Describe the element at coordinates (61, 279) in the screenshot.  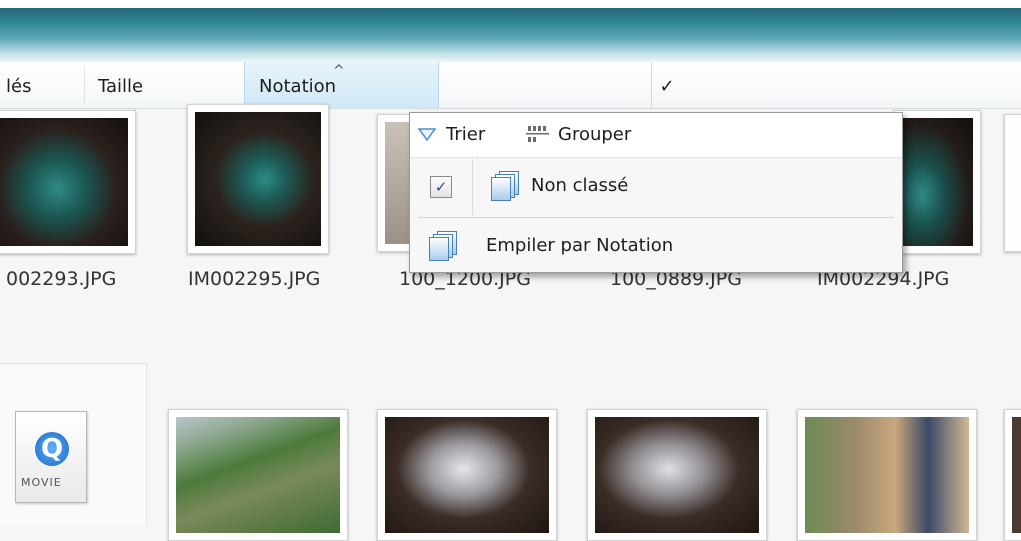
I see `file-name-label: 002293.JPG` at that location.